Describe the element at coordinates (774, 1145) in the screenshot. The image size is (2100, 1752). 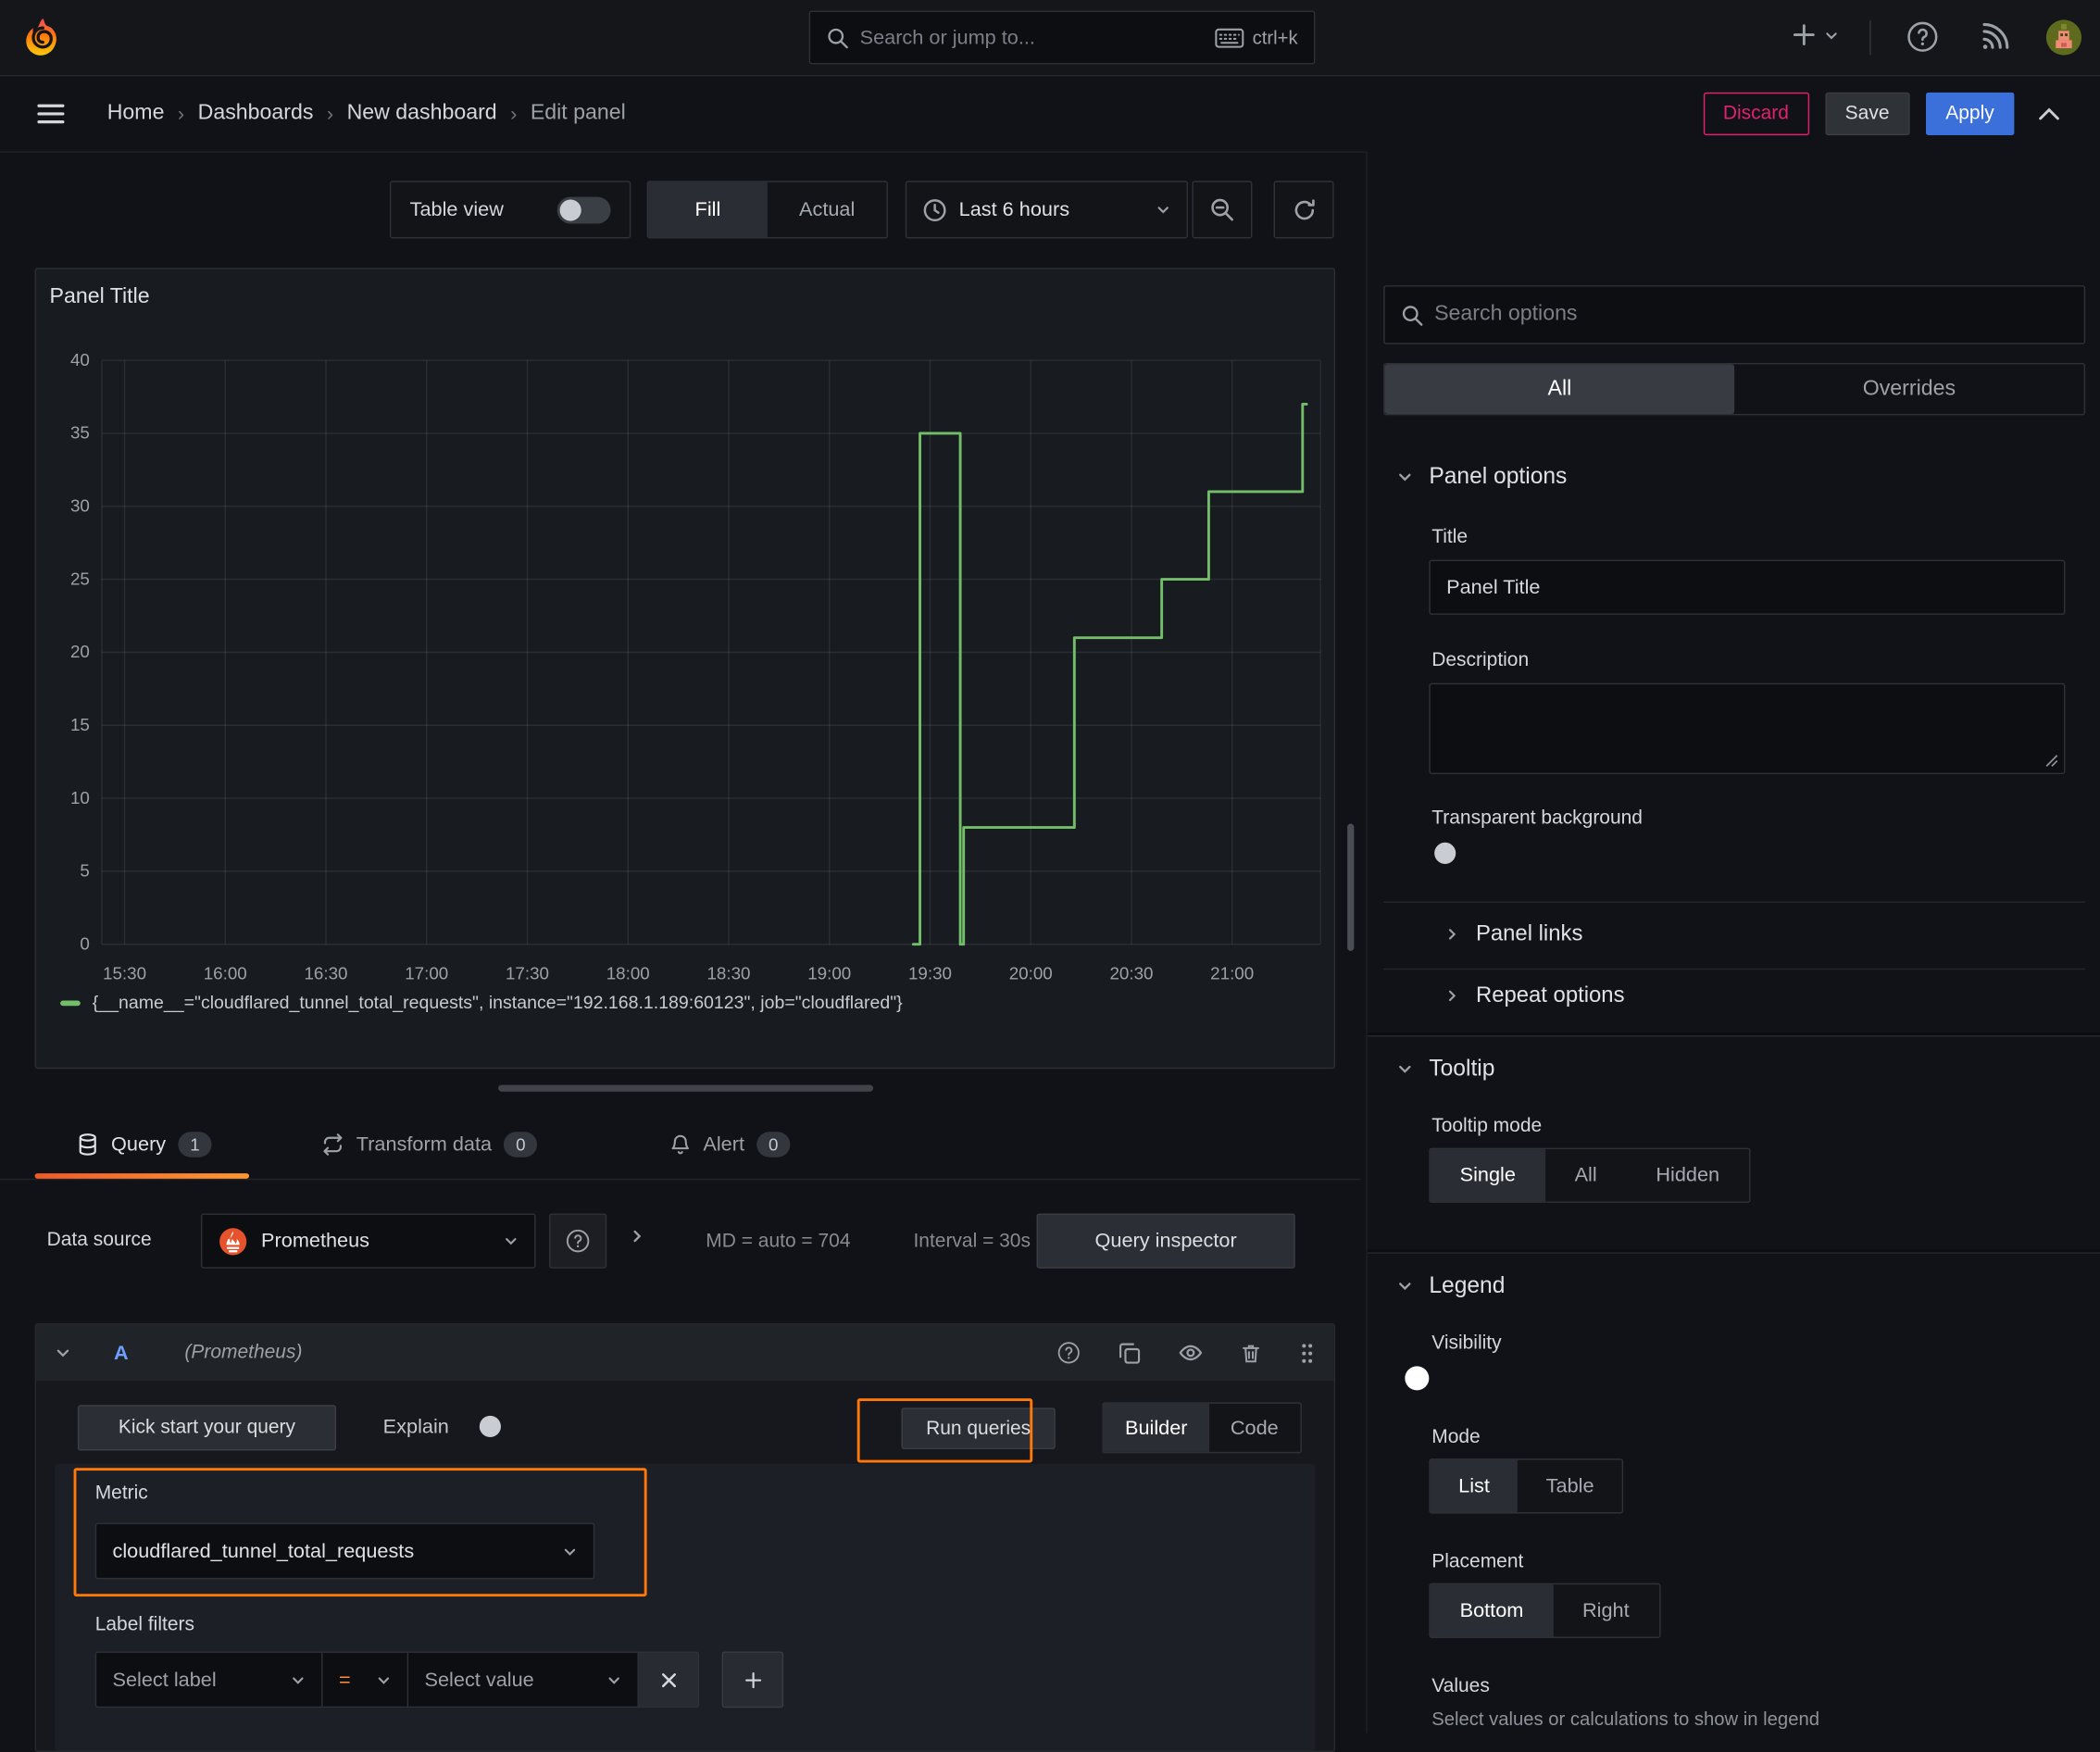
I see `alert-count-badge: 0` at that location.